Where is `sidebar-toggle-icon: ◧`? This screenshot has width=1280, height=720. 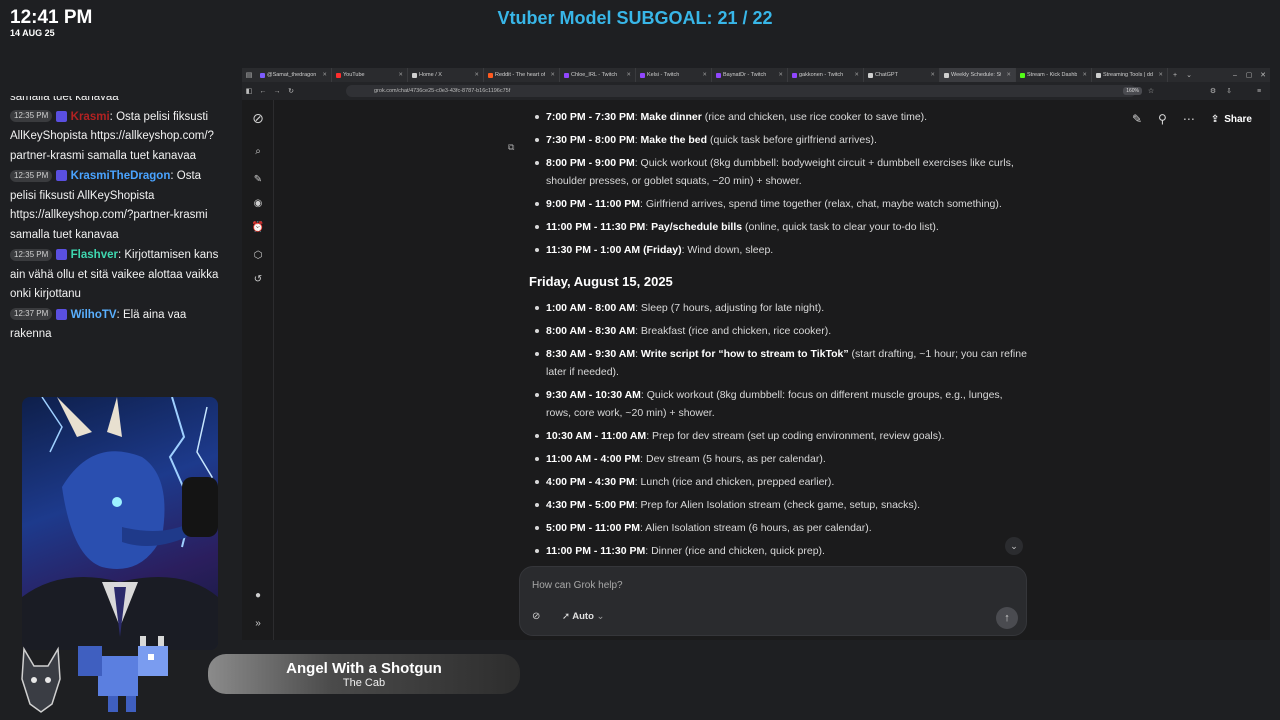
sidebar-toggle-icon: ◧ is located at coordinates (249, 91).